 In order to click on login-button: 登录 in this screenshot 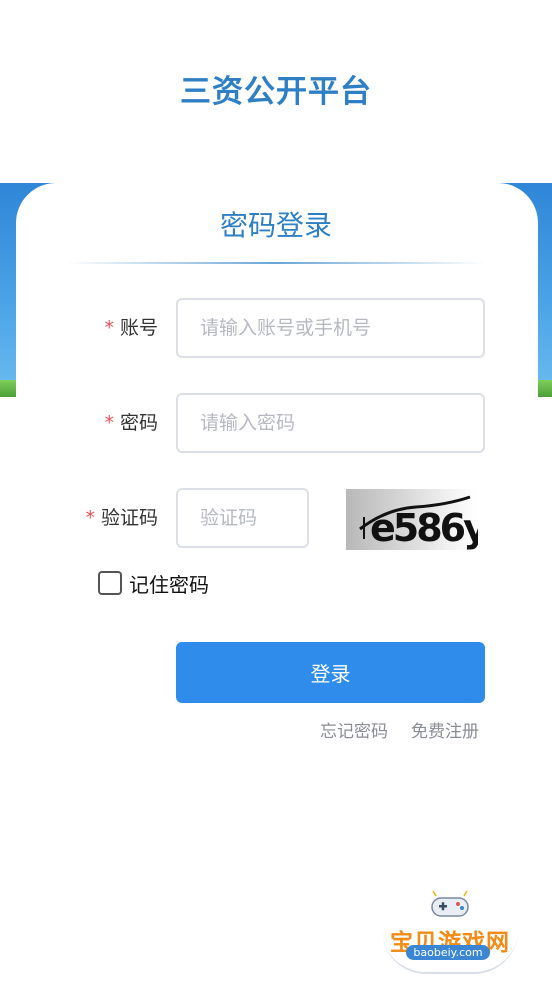, I will do `click(330, 672)`.